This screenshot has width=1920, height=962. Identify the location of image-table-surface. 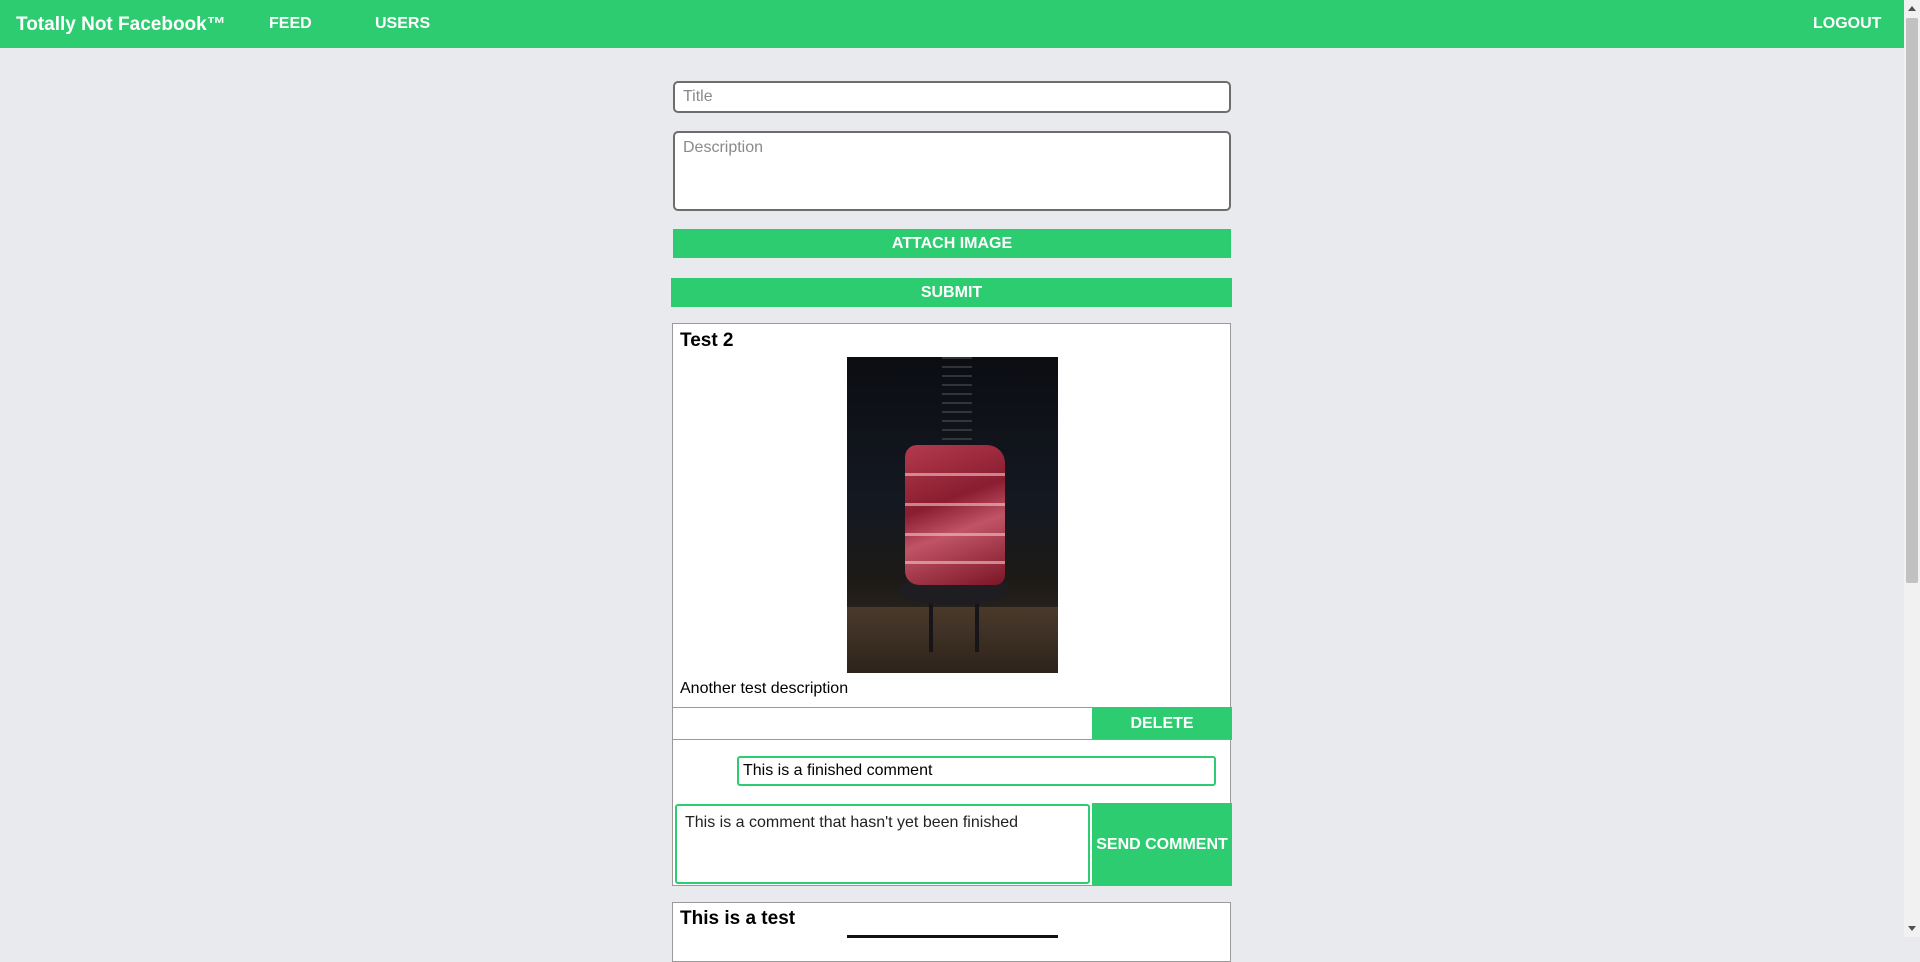
(952, 640).